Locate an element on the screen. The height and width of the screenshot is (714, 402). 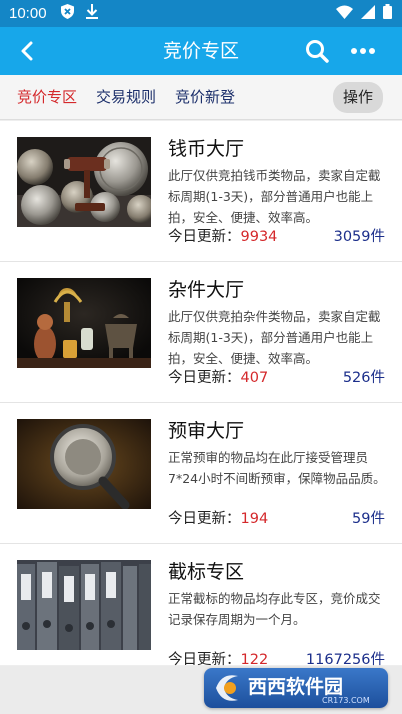
app-bar: 竞价专区 is located at coordinates (201, 51).